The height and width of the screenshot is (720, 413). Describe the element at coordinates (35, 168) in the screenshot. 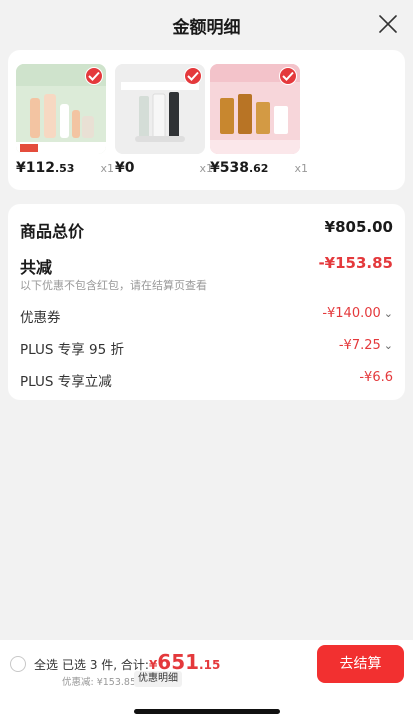

I see `price-integer: ¥112` at that location.